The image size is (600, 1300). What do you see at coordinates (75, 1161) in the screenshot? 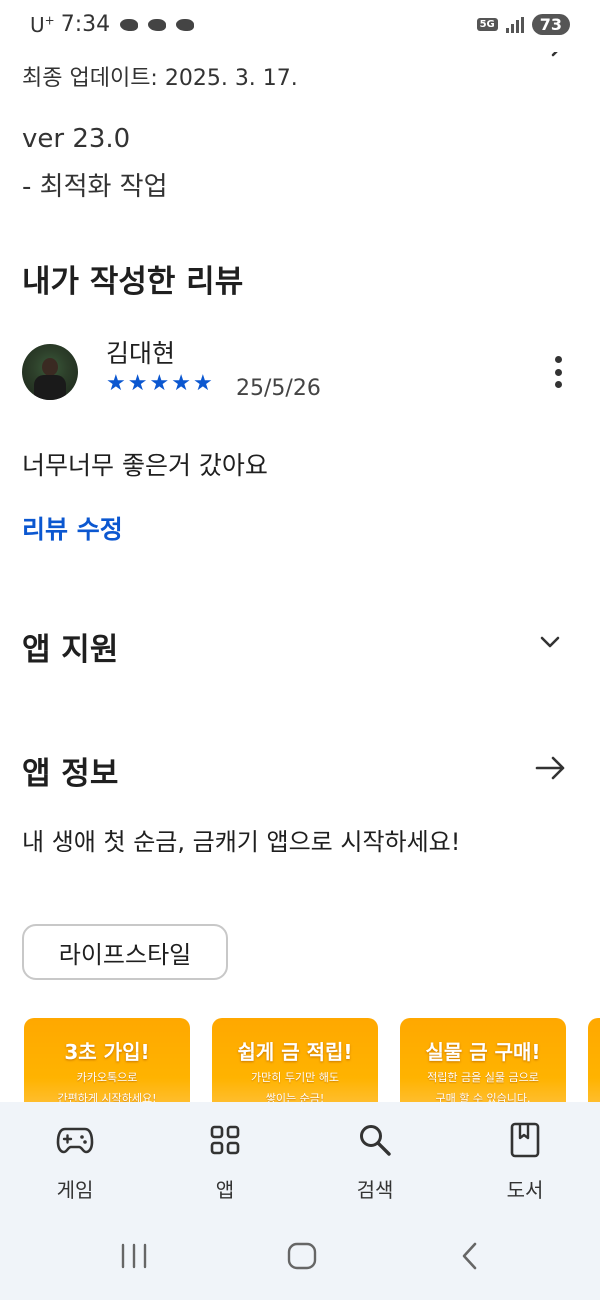
I see `nav-games: 게임` at bounding box center [75, 1161].